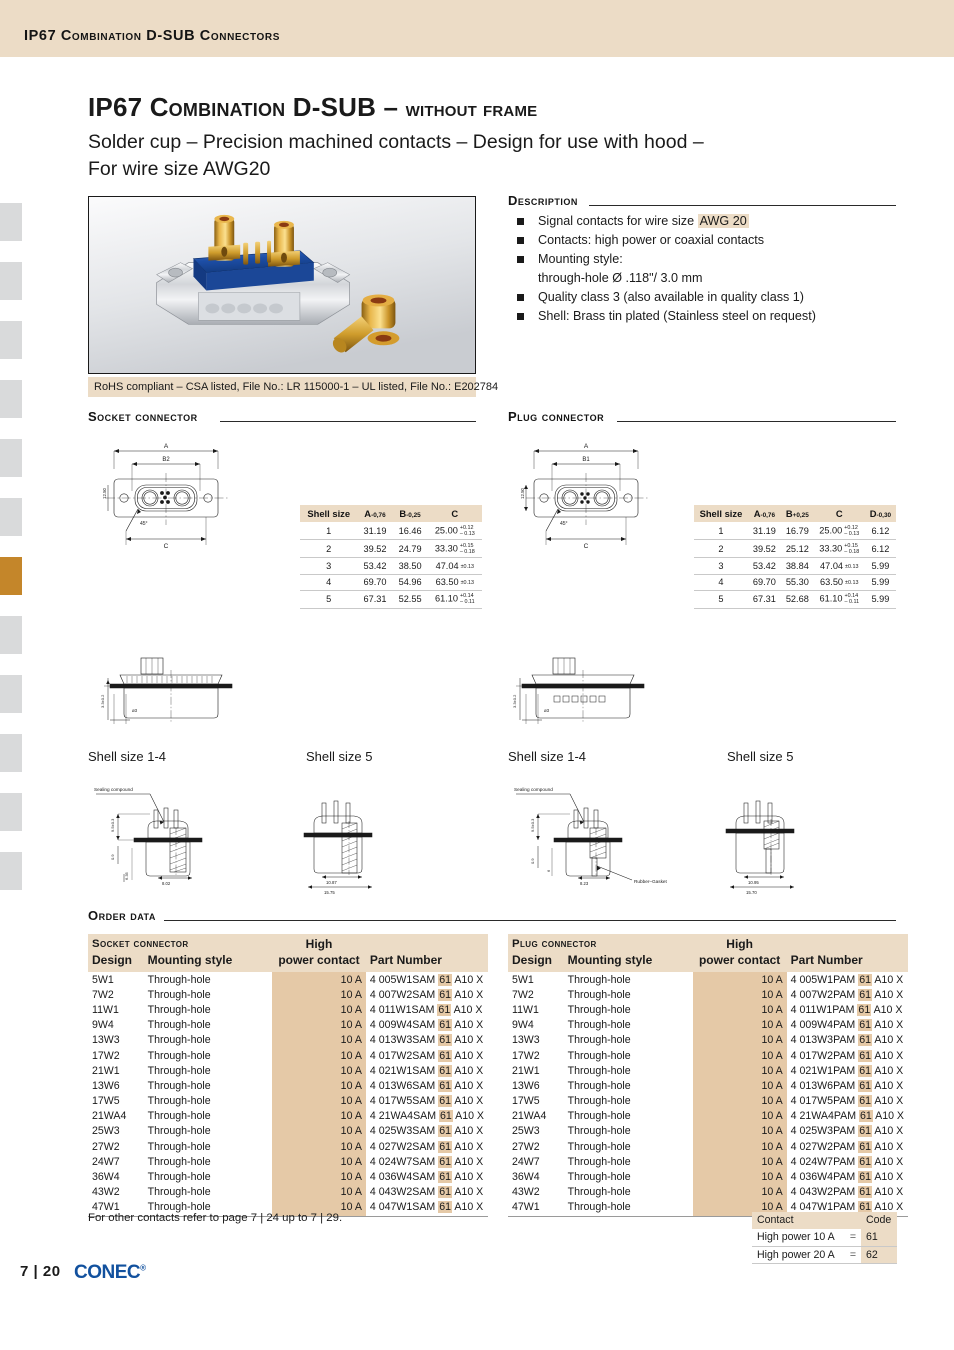  Describe the element at coordinates (847, 1101) in the screenshot. I see `cell-part-number: 4 017W5PAM 61 A10 X` at that location.